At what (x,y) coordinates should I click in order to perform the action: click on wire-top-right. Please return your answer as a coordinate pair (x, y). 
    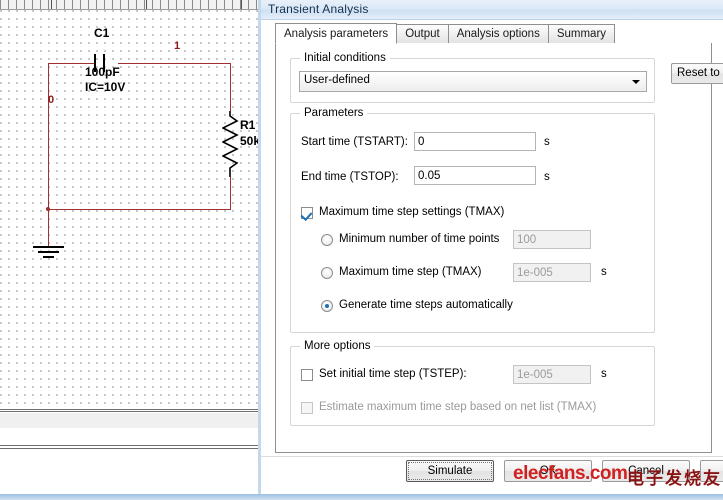
    Looking at the image, I should click on (174, 63).